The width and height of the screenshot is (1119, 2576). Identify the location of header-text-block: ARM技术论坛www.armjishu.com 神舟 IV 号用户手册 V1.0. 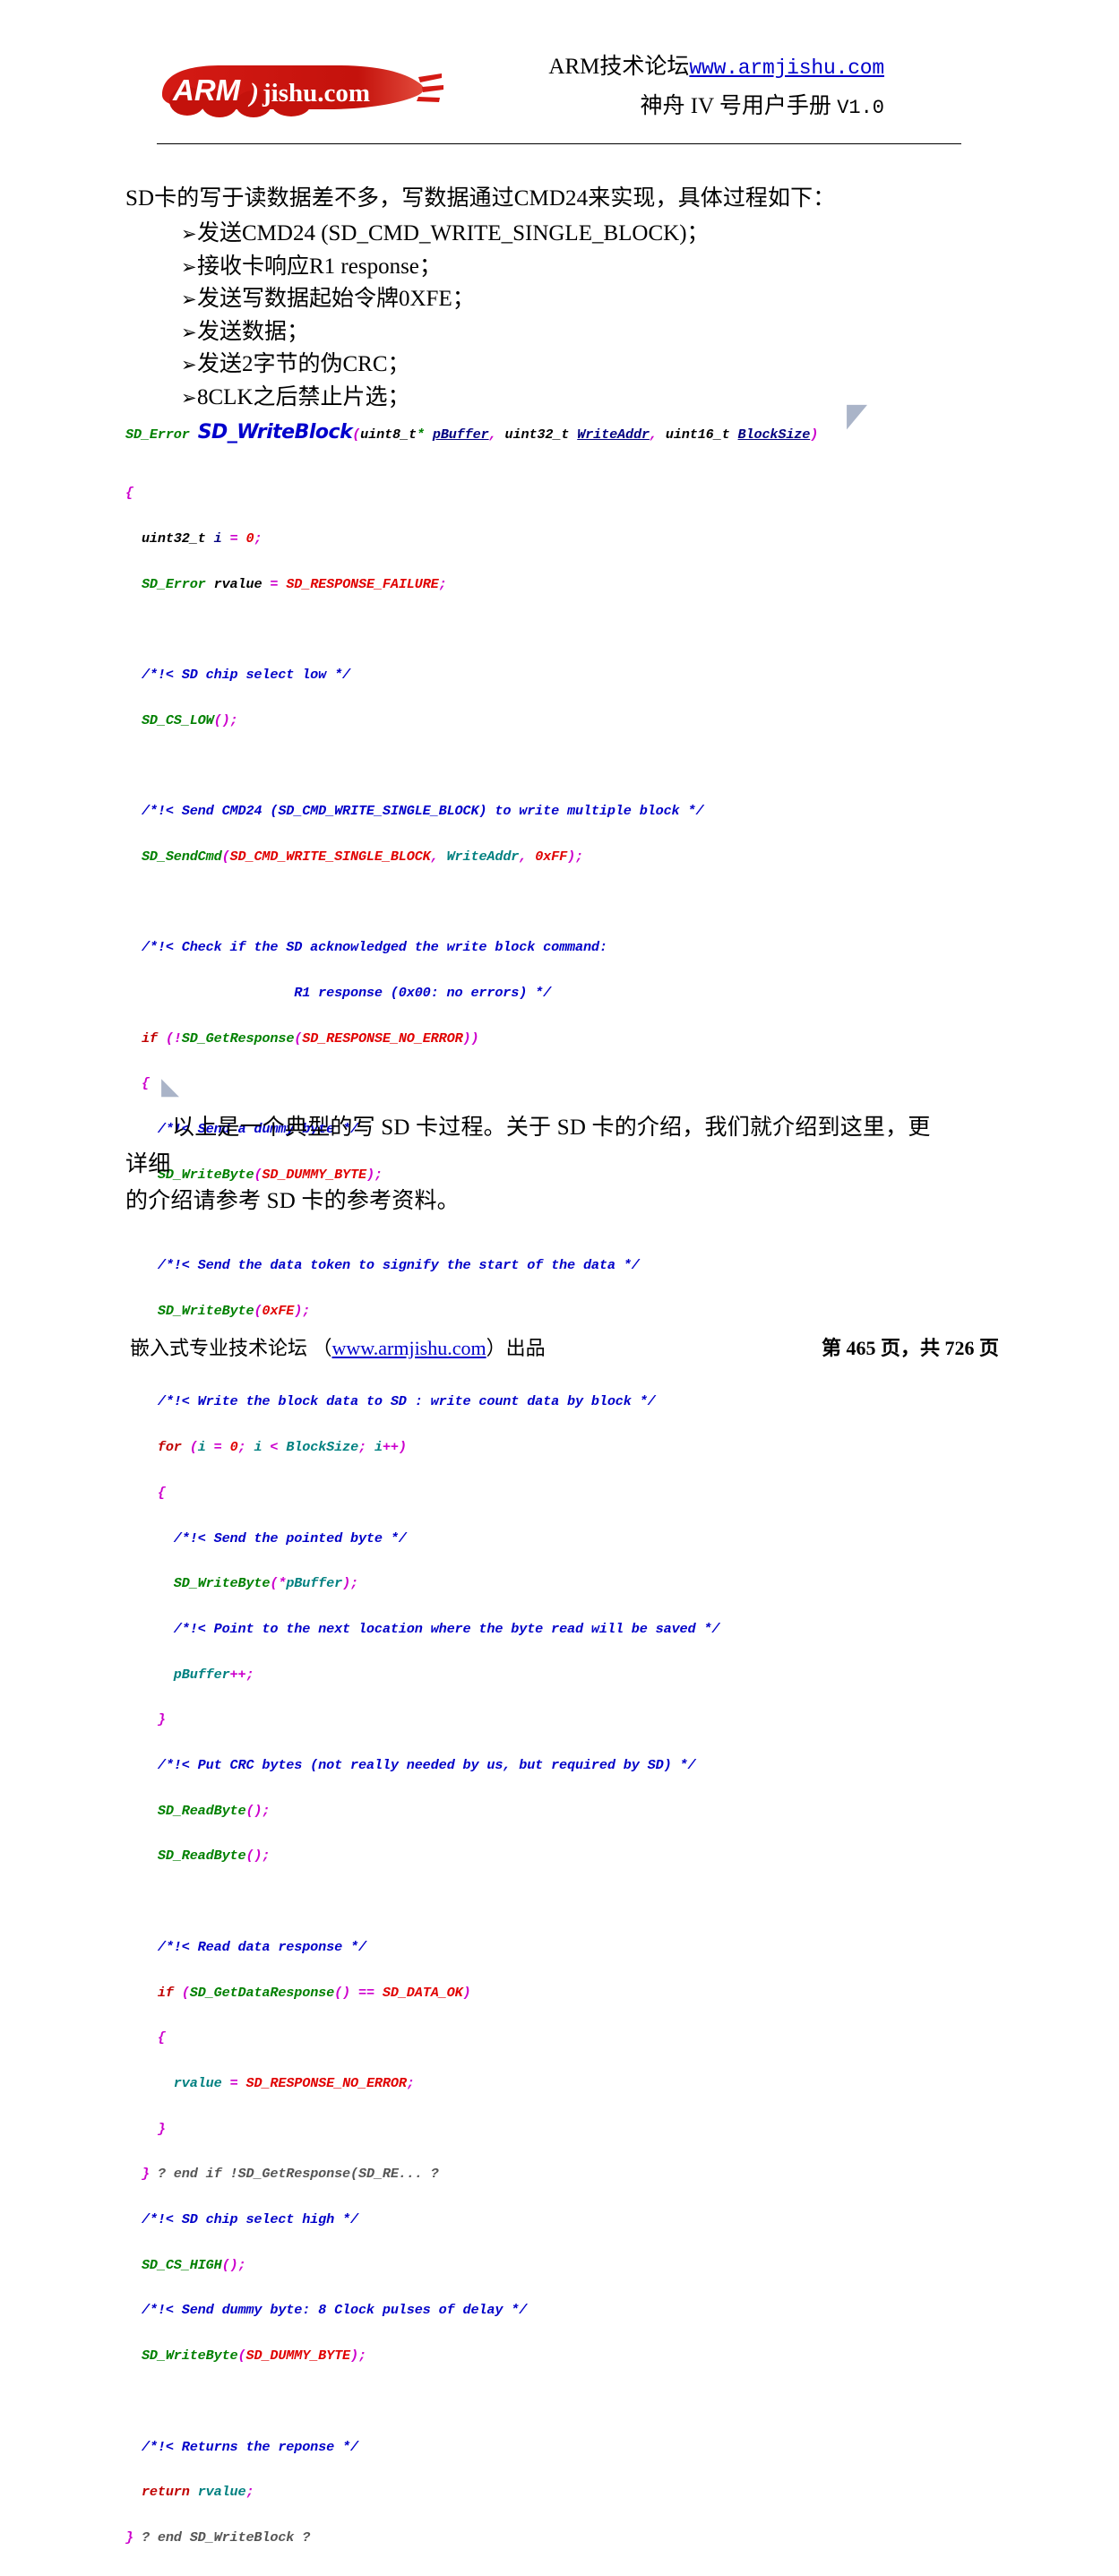
(634, 88).